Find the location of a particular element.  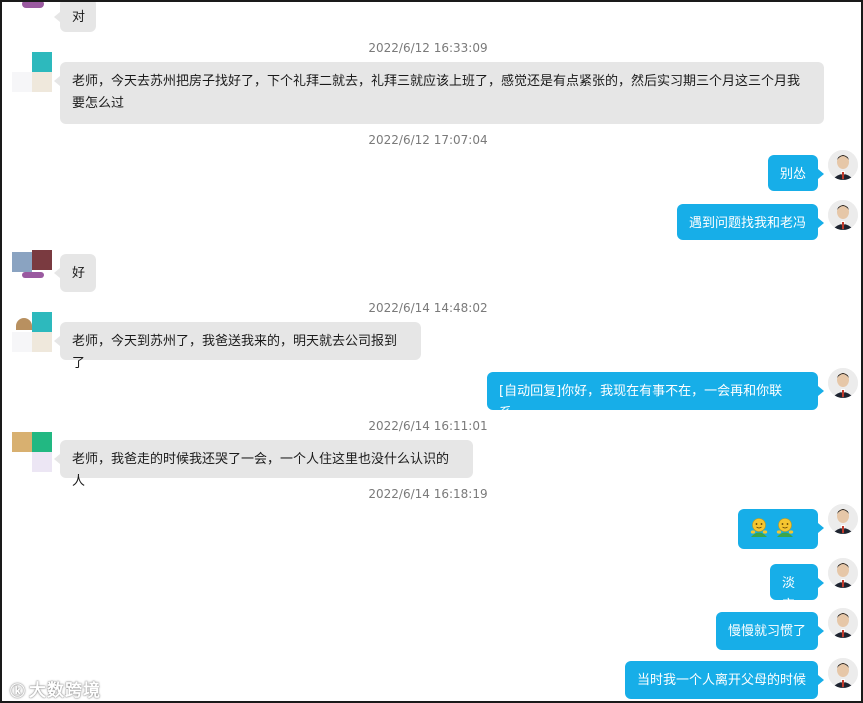

message-timestamp: 2022/6/14 16:18:19 is located at coordinates (428, 494).